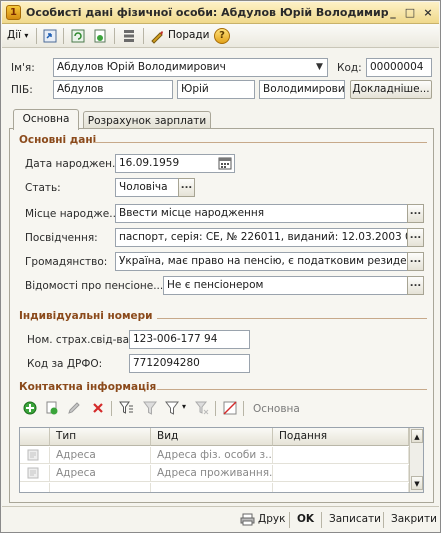 Image resolution: width=441 pixels, height=533 pixels. What do you see at coordinates (98, 408) in the screenshot?
I see `delete-icon` at bounding box center [98, 408].